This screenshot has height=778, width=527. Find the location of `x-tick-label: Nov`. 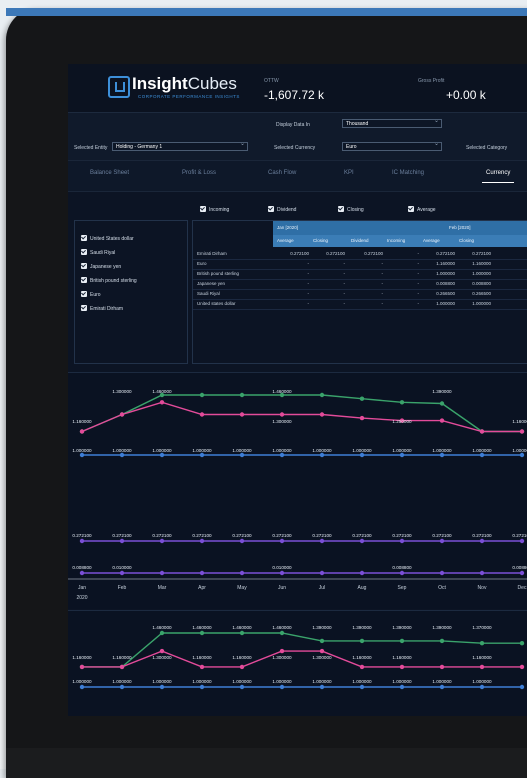

x-tick-label: Nov is located at coordinates (482, 588).